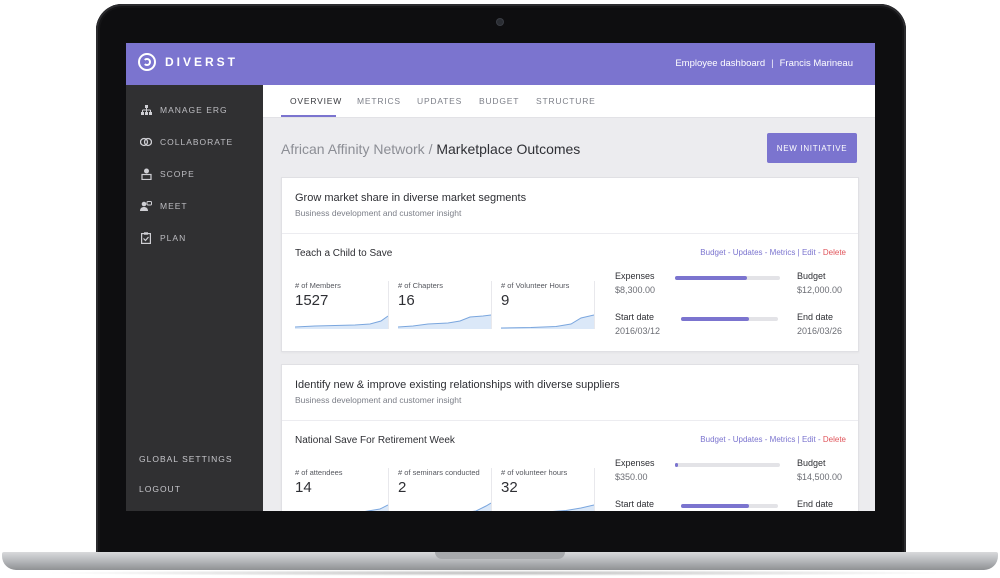 The width and height of the screenshot is (1000, 578). I want to click on metric-seminars: # of seminars conducted 2, so click(445, 489).